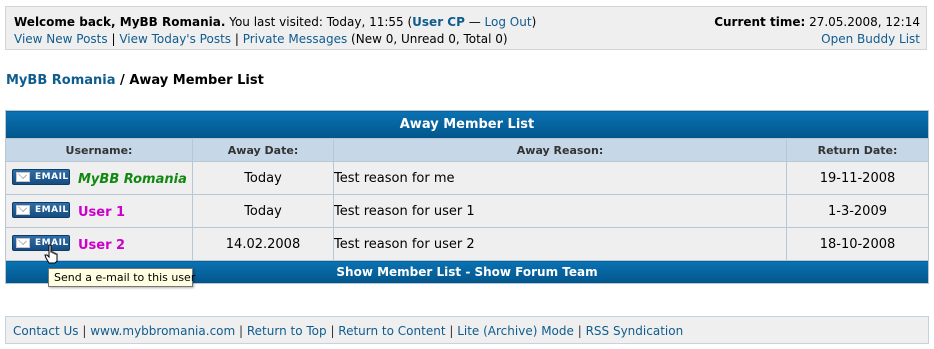 This screenshot has width=934, height=349. I want to click on footer-dash: -, so click(468, 272).